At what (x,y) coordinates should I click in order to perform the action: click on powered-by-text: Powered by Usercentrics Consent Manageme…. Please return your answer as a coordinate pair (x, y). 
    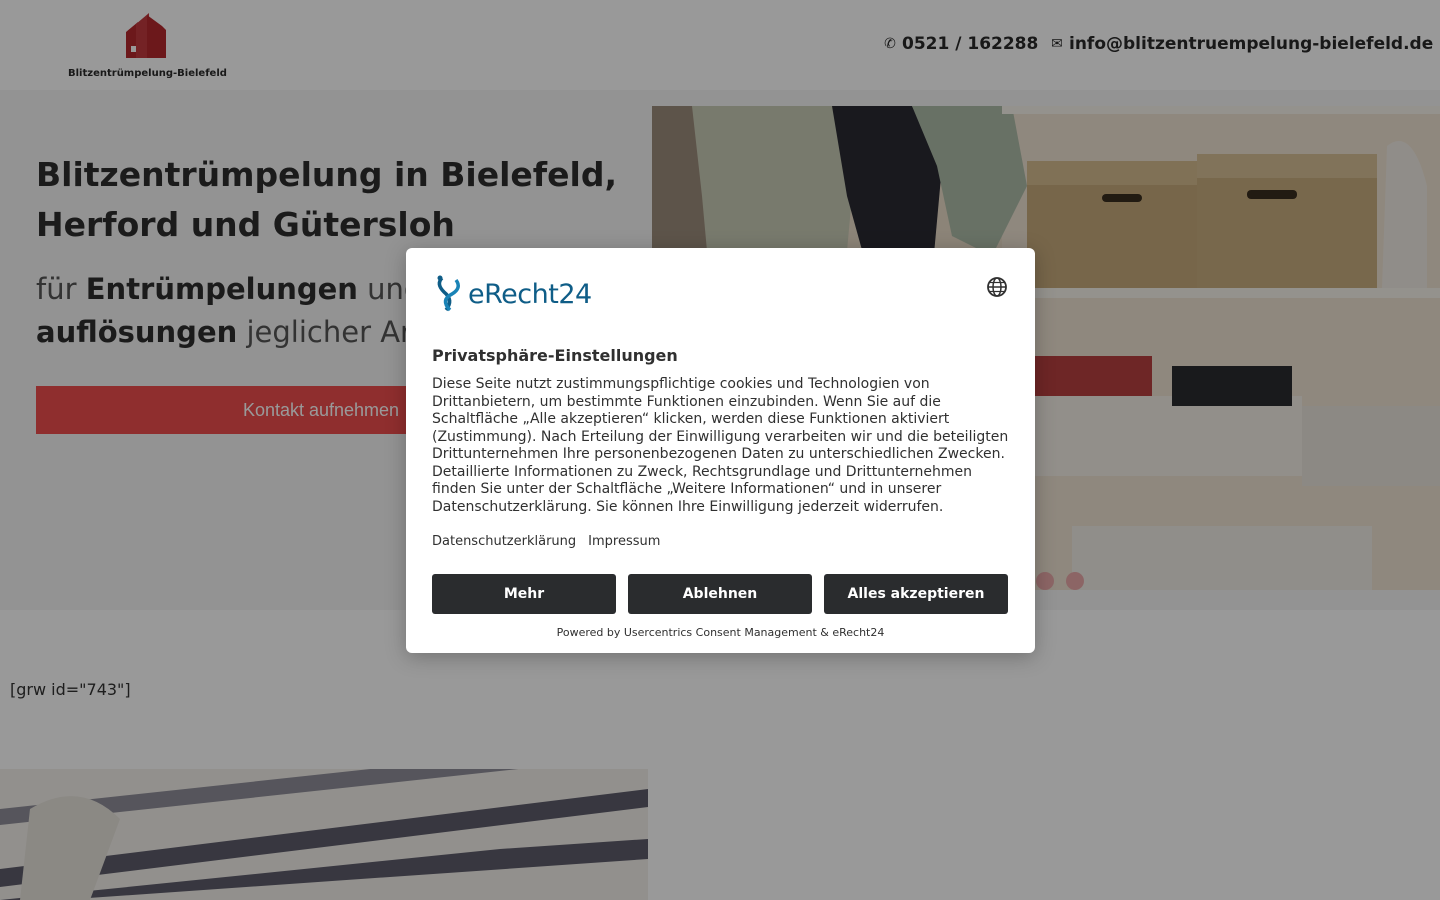
    Looking at the image, I should click on (720, 632).